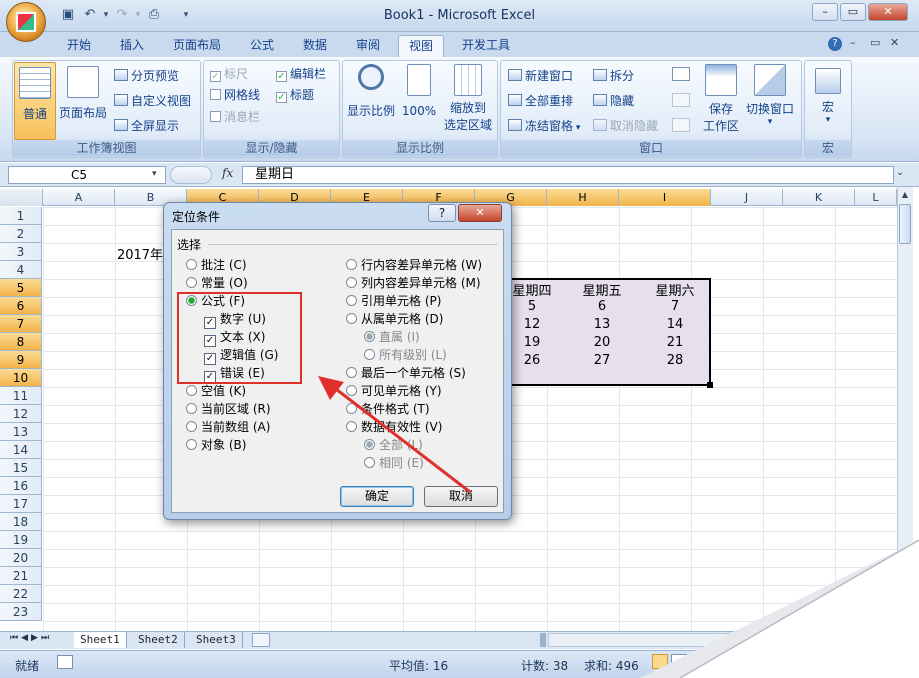 This screenshot has width=919, height=678. What do you see at coordinates (602, 360) in the screenshot?
I see `cell: 27` at bounding box center [602, 360].